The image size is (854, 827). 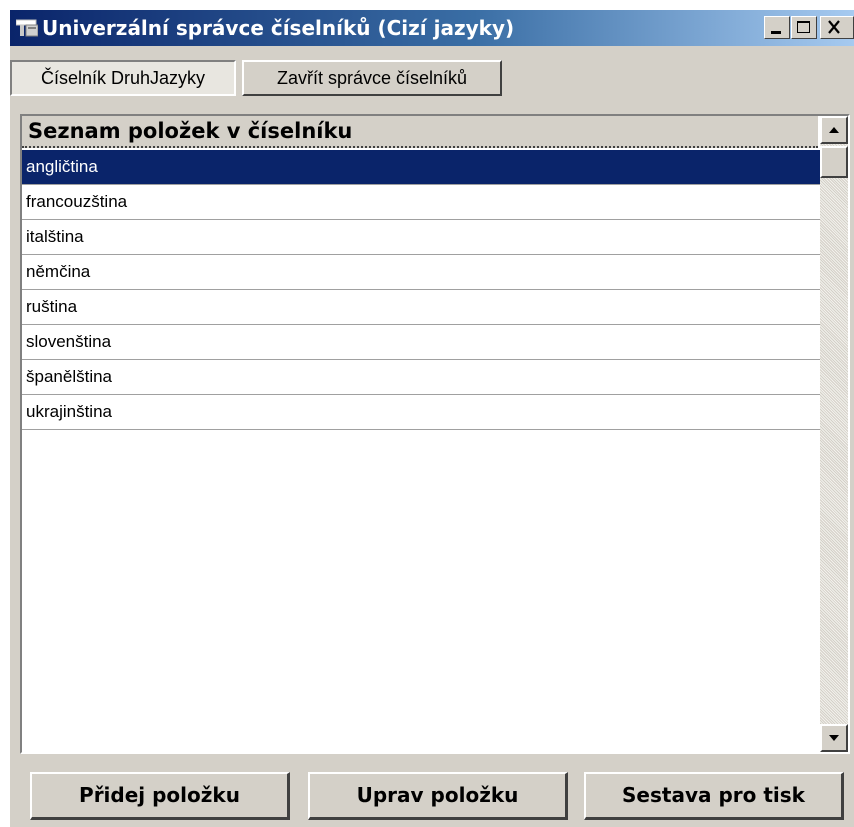 What do you see at coordinates (421, 377) in the screenshot?
I see `list-item: španělština` at bounding box center [421, 377].